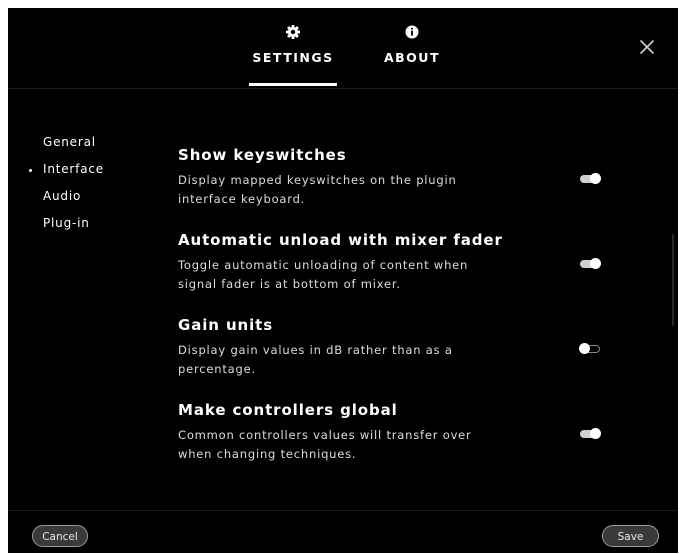  I want to click on gain-units-toggle, so click(589, 348).